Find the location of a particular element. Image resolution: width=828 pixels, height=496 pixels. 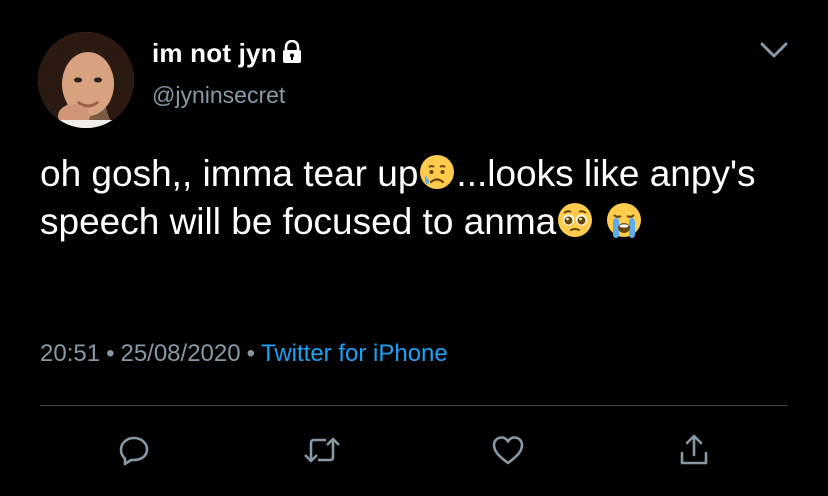

tweet-text-part-1: oh gosh,, imma tear up is located at coordinates (229, 173).